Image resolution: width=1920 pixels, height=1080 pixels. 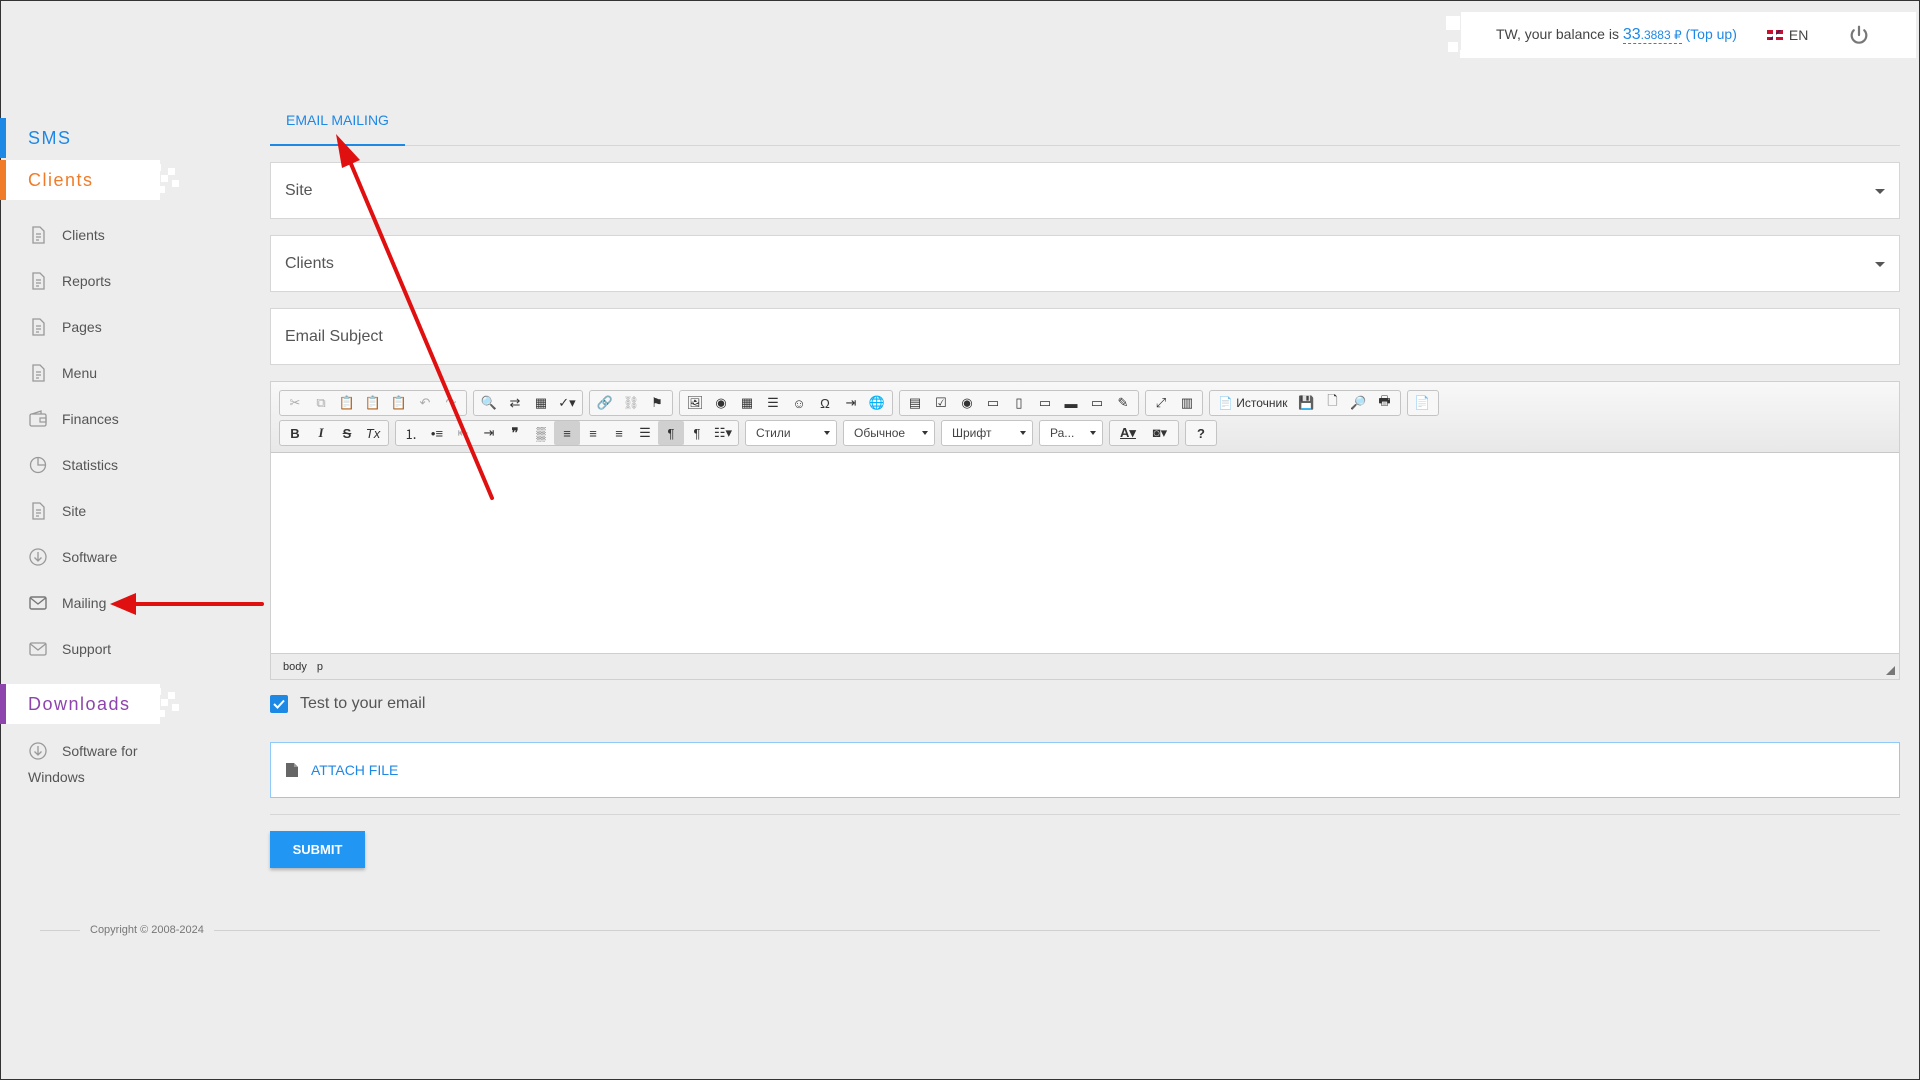 I want to click on sidebar-item-support: Support, so click(x=130, y=649).